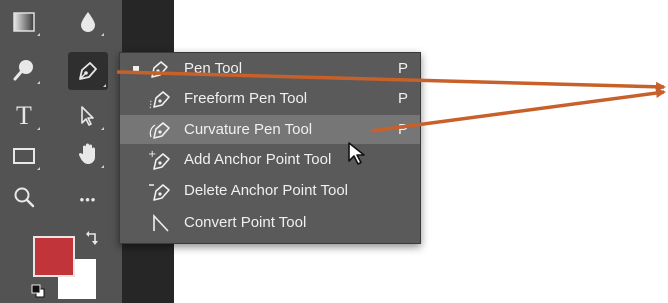 This screenshot has height=303, width=668. What do you see at coordinates (161, 222) in the screenshot?
I see `convert-point-icon` at bounding box center [161, 222].